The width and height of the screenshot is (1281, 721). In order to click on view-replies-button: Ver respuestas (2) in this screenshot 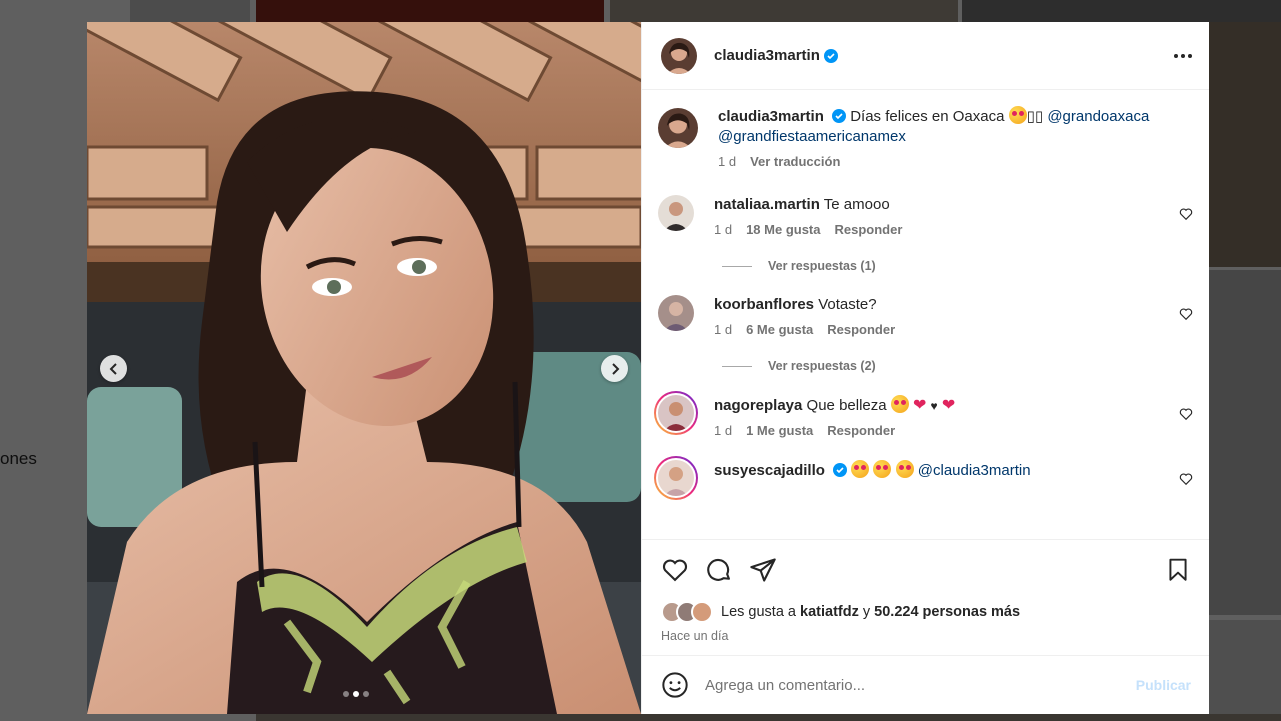, I will do `click(957, 366)`.